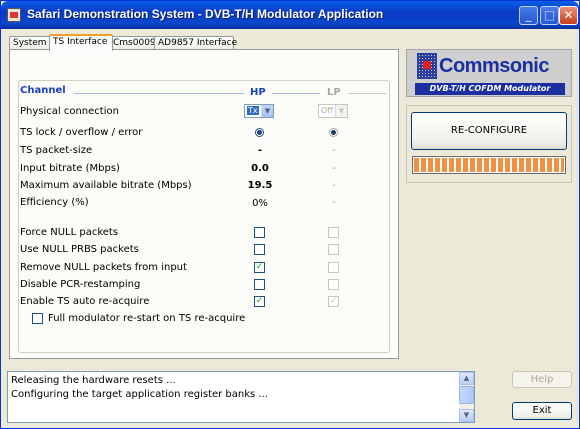 The height and width of the screenshot is (429, 580). Describe the element at coordinates (253, 110) in the screenshot. I see `hp-physical-value: Tx` at that location.